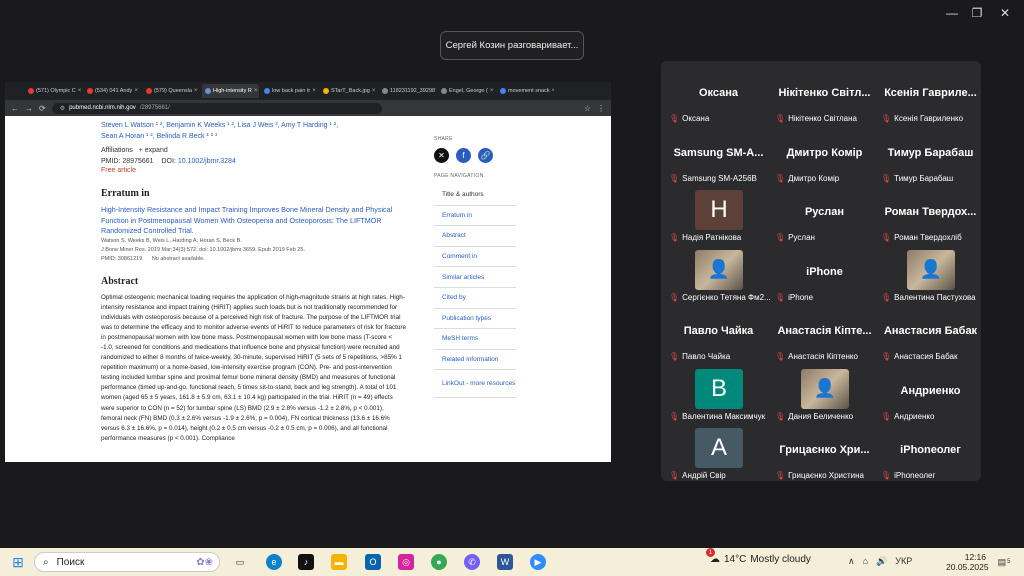 The height and width of the screenshot is (576, 1024). I want to click on page-nav-item: Cited by, so click(475, 298).